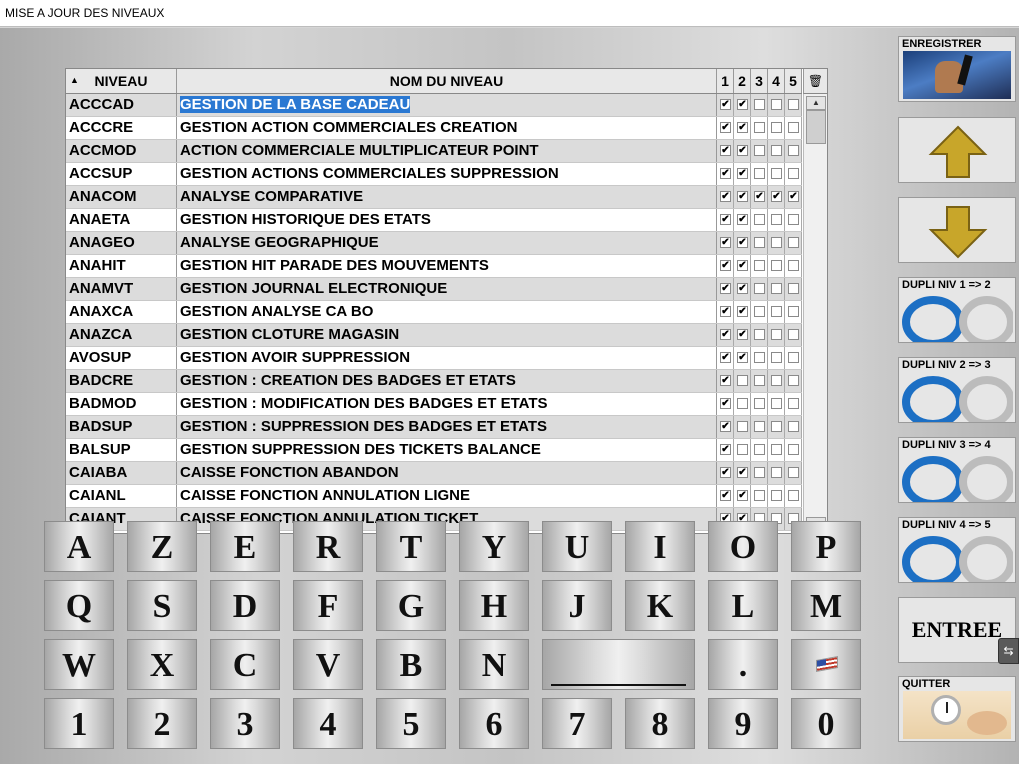 Image resolution: width=1019 pixels, height=764 pixels. What do you see at coordinates (447, 473) in the screenshot?
I see `level-name-cell: CAISSE FONCTION ABANDON` at bounding box center [447, 473].